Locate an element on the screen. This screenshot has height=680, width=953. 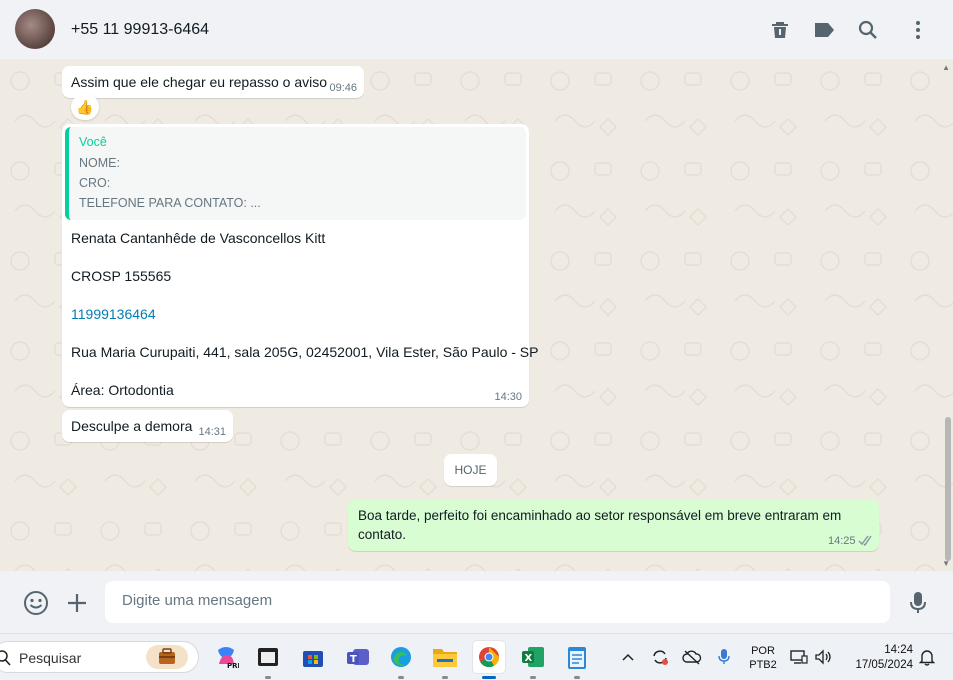
message-input: Digite uma mensagem is located at coordinates (497, 602).